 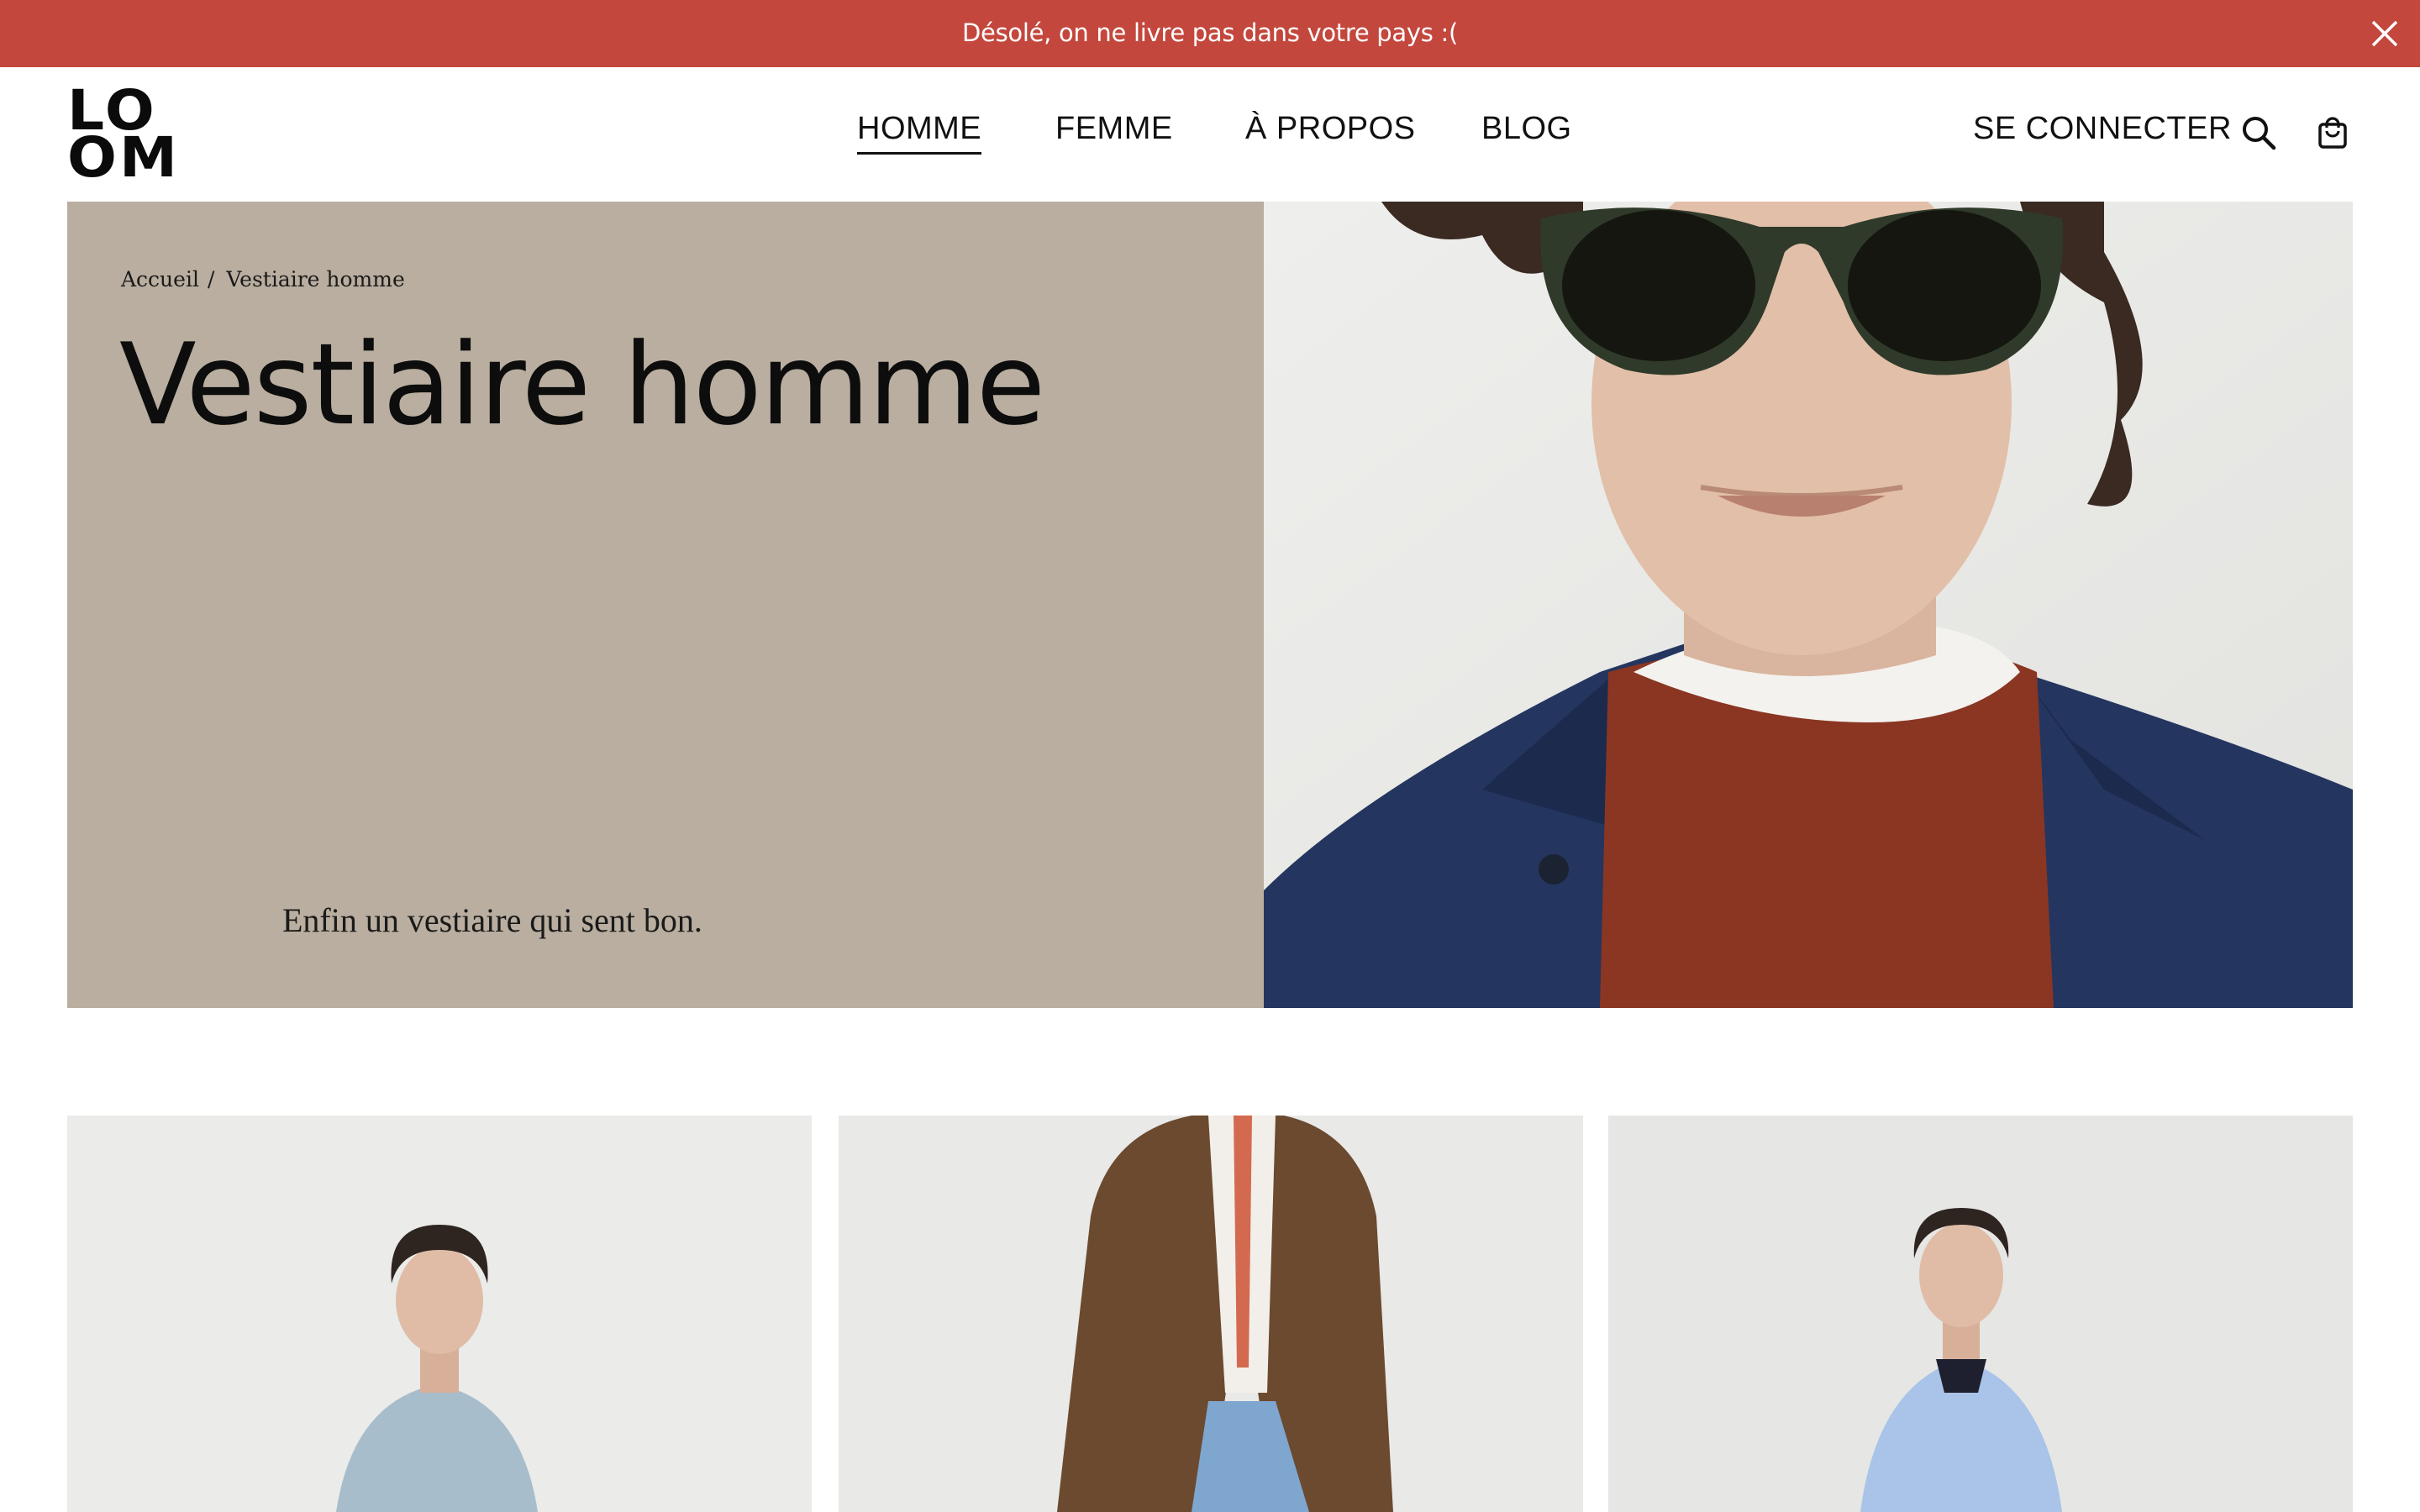 I want to click on breadcrumb-current: Vestiaire homme, so click(x=315, y=279).